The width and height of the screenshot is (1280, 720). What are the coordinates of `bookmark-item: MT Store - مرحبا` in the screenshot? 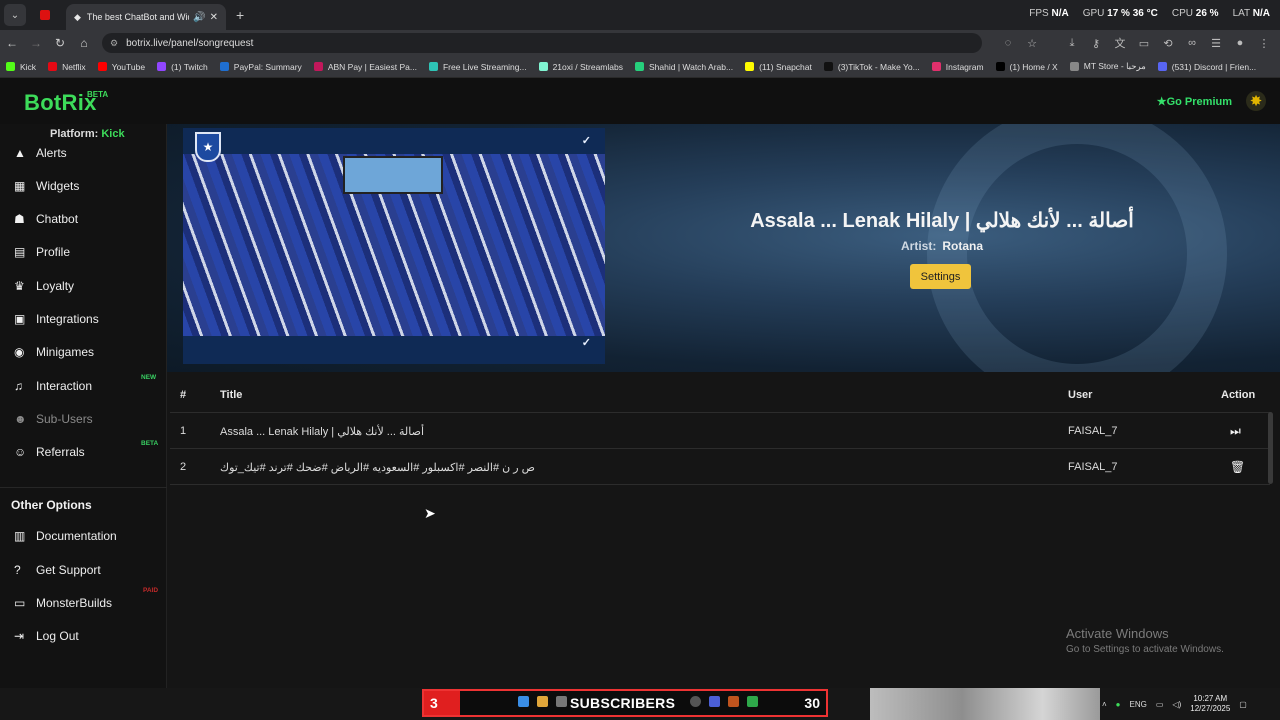 It's located at (1107, 66).